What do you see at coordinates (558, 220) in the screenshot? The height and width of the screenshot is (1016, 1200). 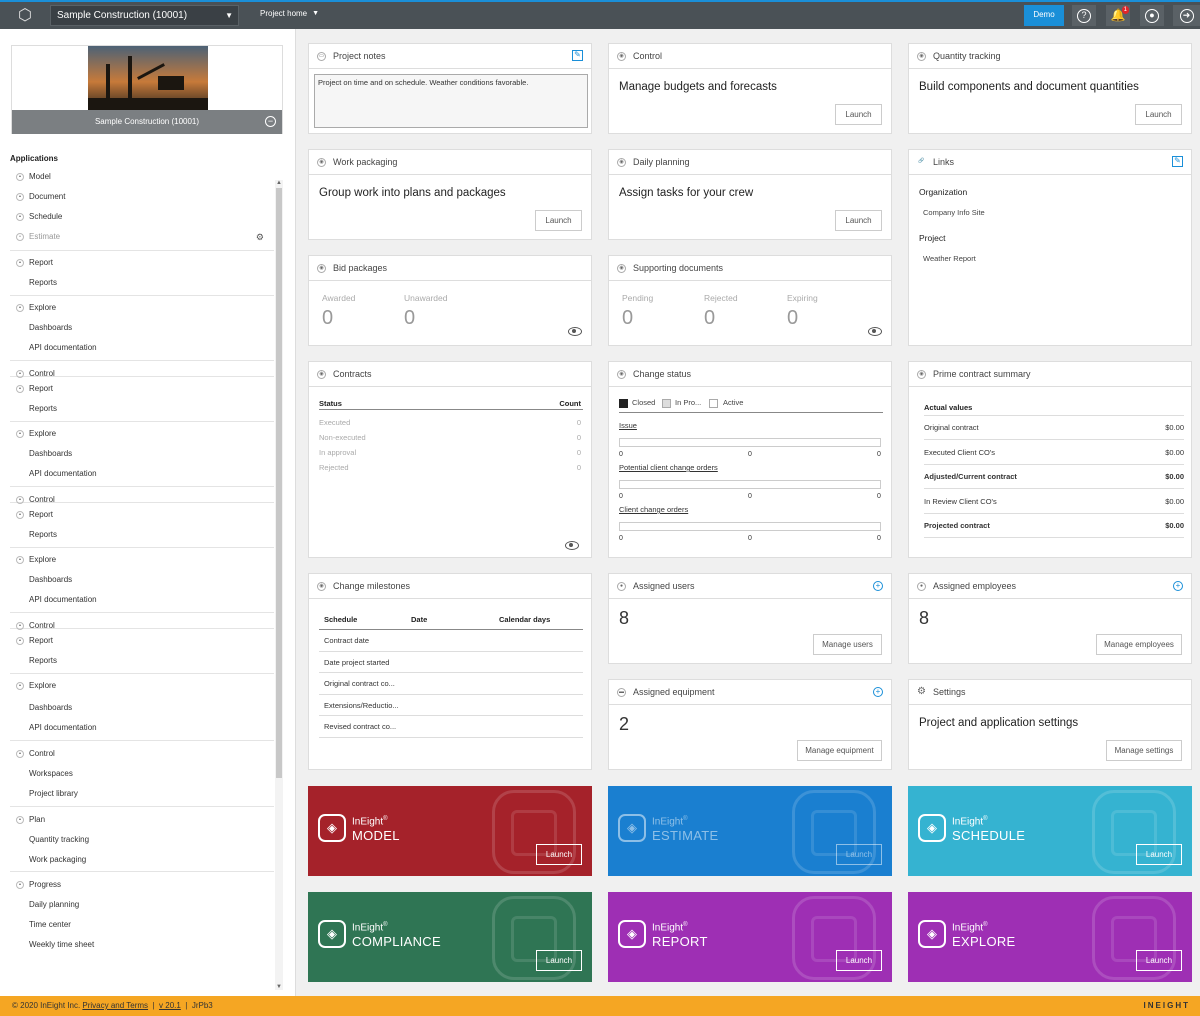 I see `work-packaging-launch-button: Launch` at bounding box center [558, 220].